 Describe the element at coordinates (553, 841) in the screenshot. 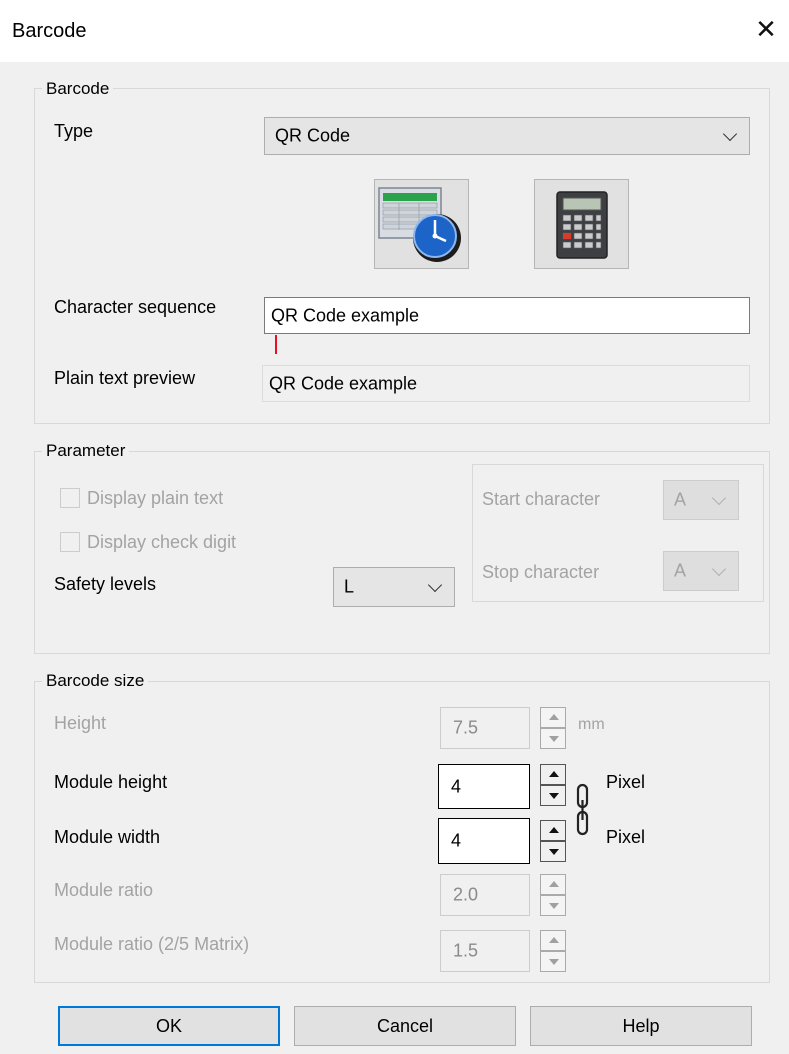

I see `module-width-stepper` at that location.